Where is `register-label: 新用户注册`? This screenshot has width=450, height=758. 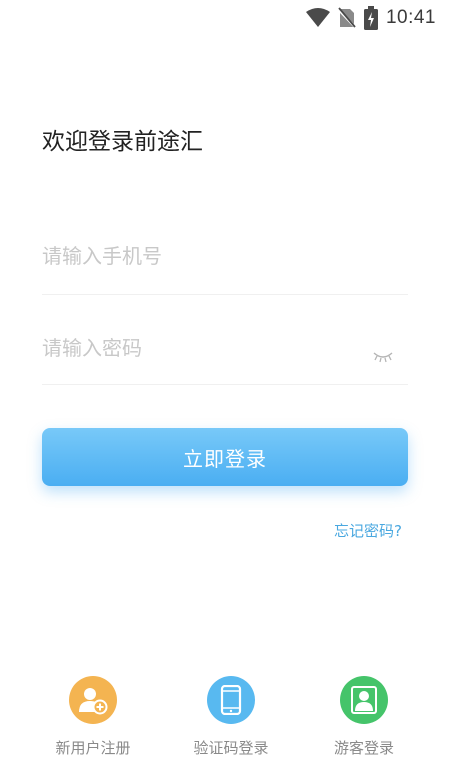
register-label: 新用户注册 is located at coordinates (93, 748).